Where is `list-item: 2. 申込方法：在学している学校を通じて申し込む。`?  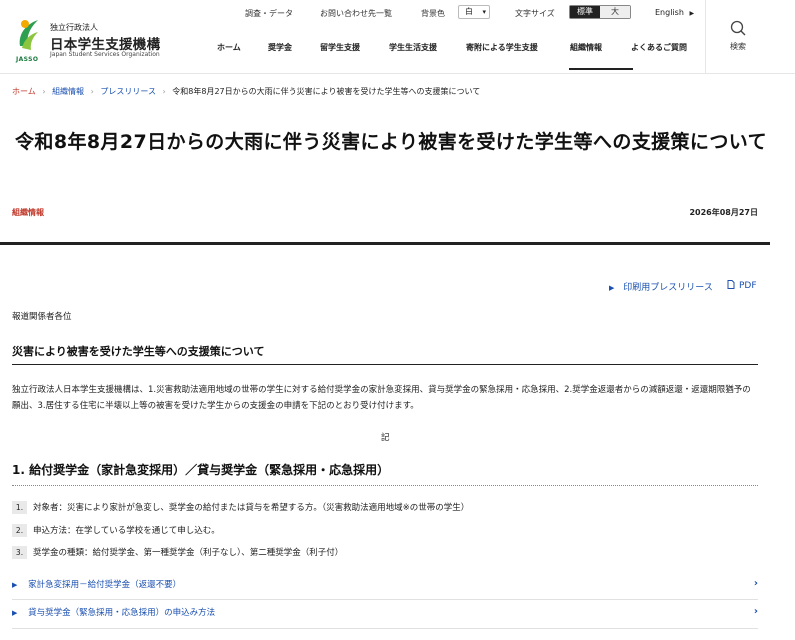
list-item: 2. 申込方法：在学している学校を通じて申し込む。 is located at coordinates (116, 530).